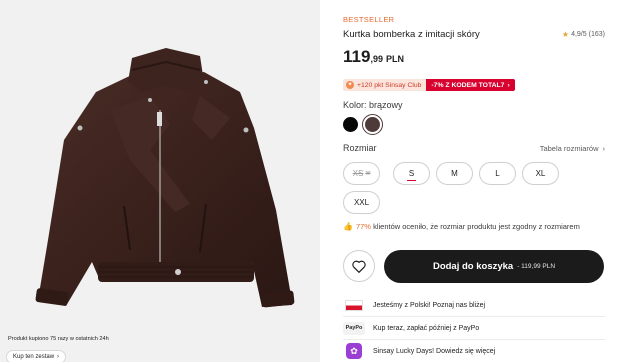 The height and width of the screenshot is (362, 620). I want to click on promo-code-badge: -7% Z KODEM TOTAL7 ›, so click(470, 85).